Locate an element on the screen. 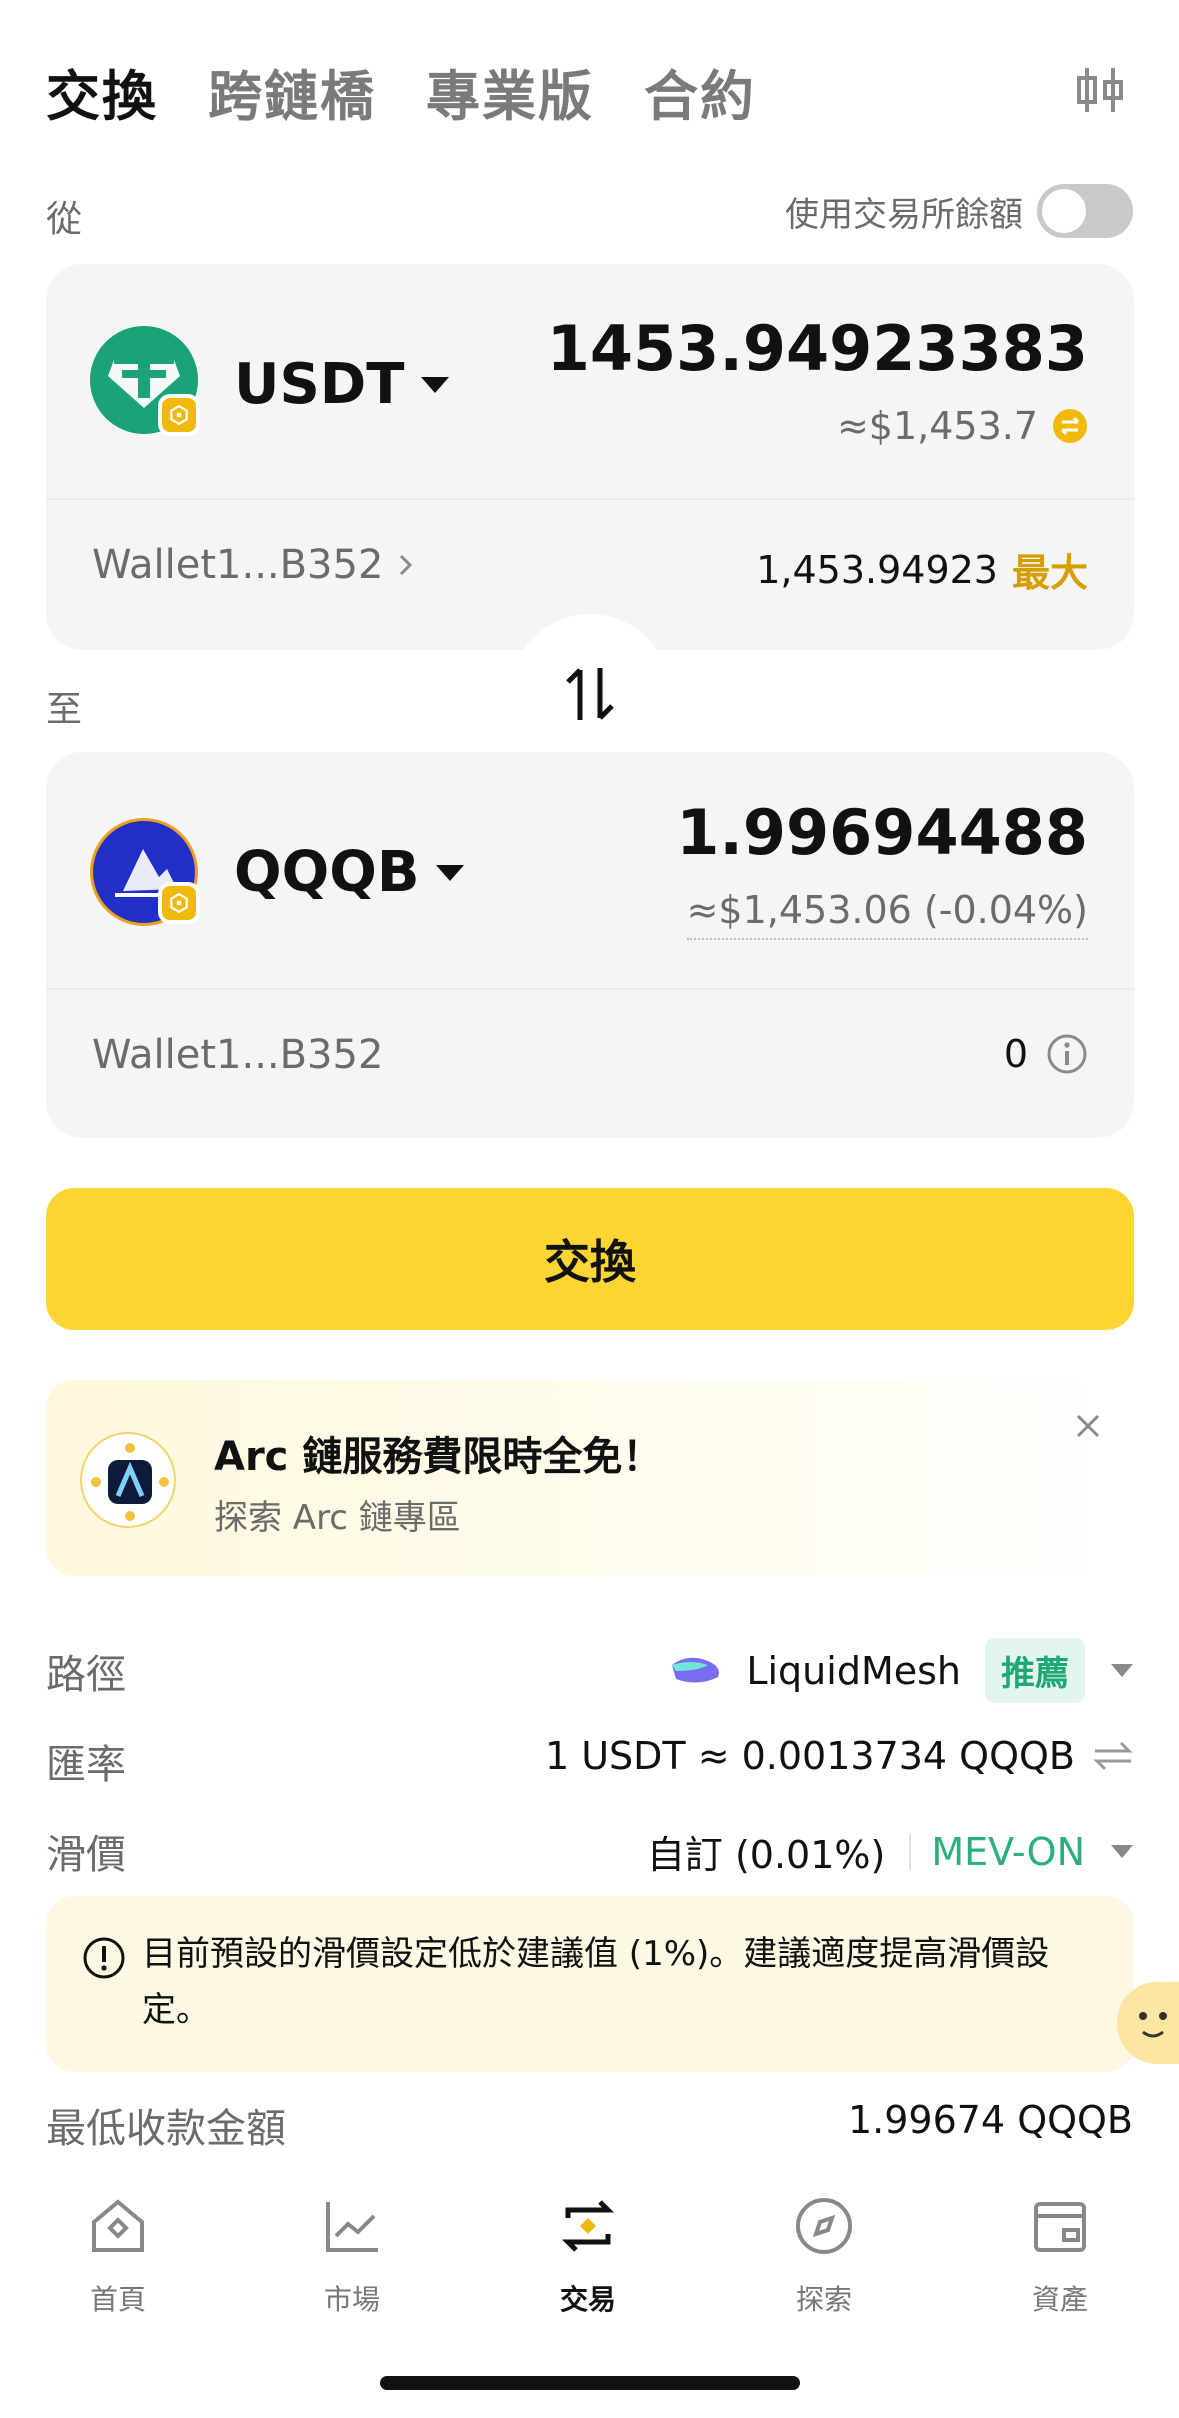  top-tabs: 交換 跨鏈橋 專業版 合約 is located at coordinates (426, 91).